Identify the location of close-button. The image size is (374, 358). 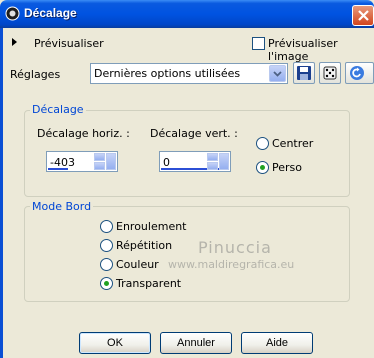
(363, 15).